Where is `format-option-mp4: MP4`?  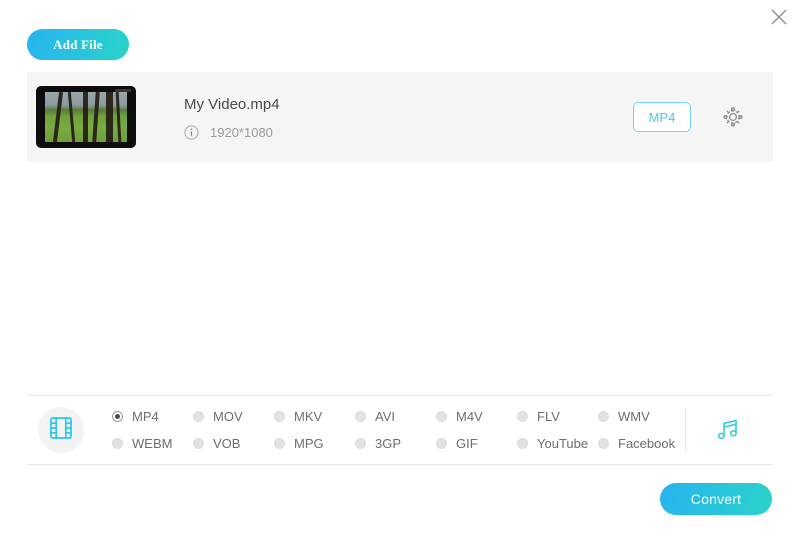 format-option-mp4: MP4 is located at coordinates (152, 416).